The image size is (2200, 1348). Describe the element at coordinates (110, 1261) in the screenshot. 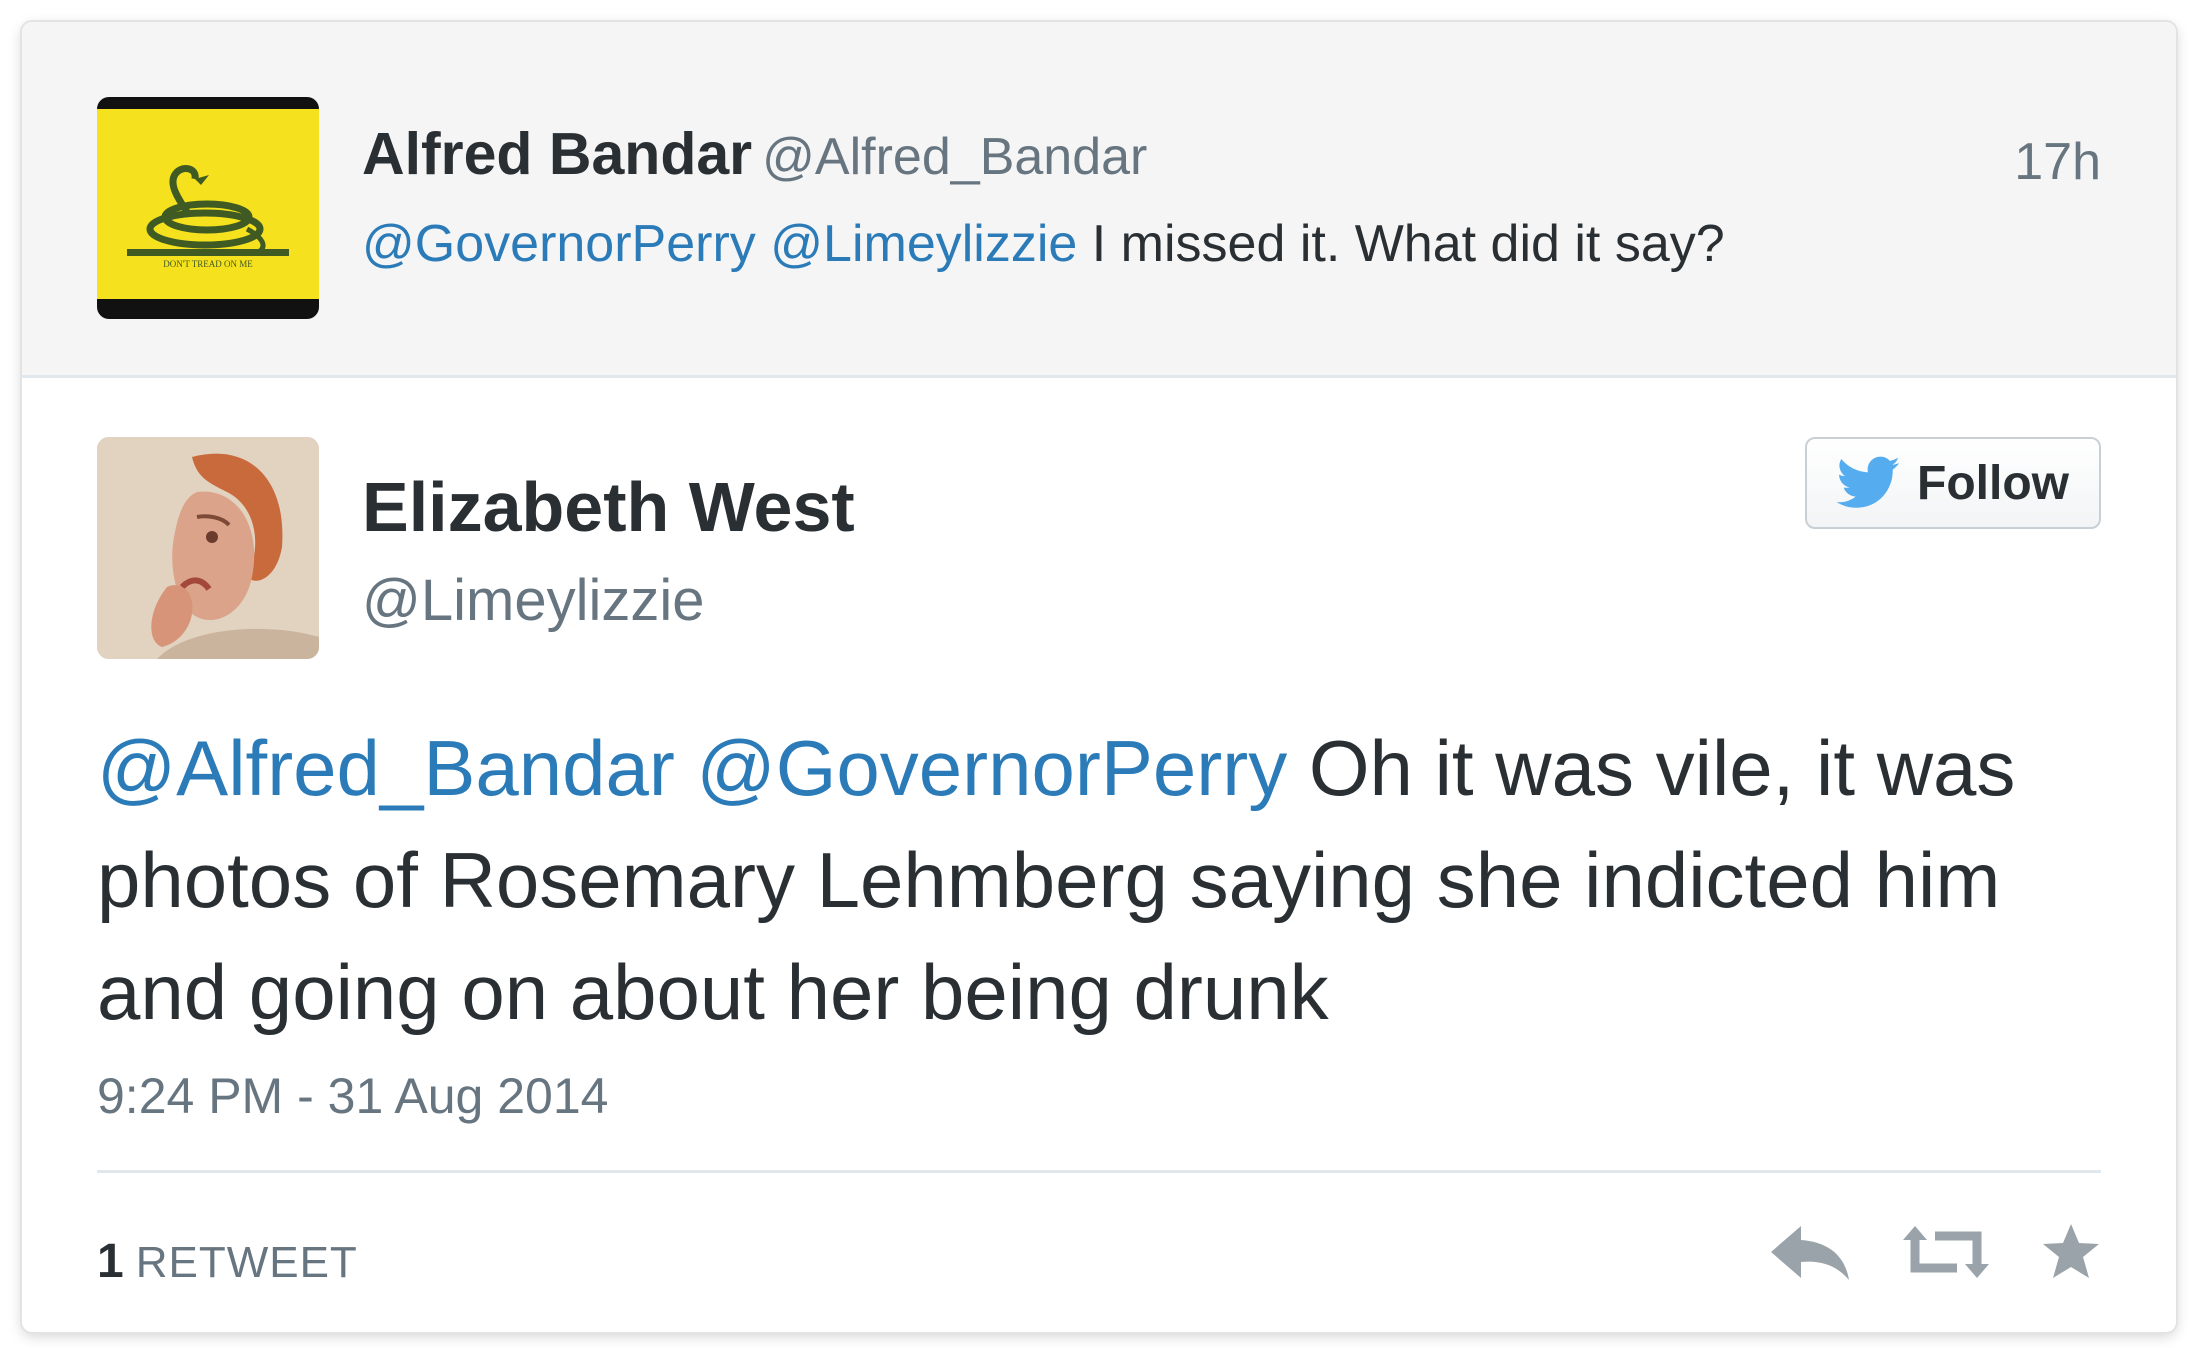

I see `retweet-count: 1` at that location.